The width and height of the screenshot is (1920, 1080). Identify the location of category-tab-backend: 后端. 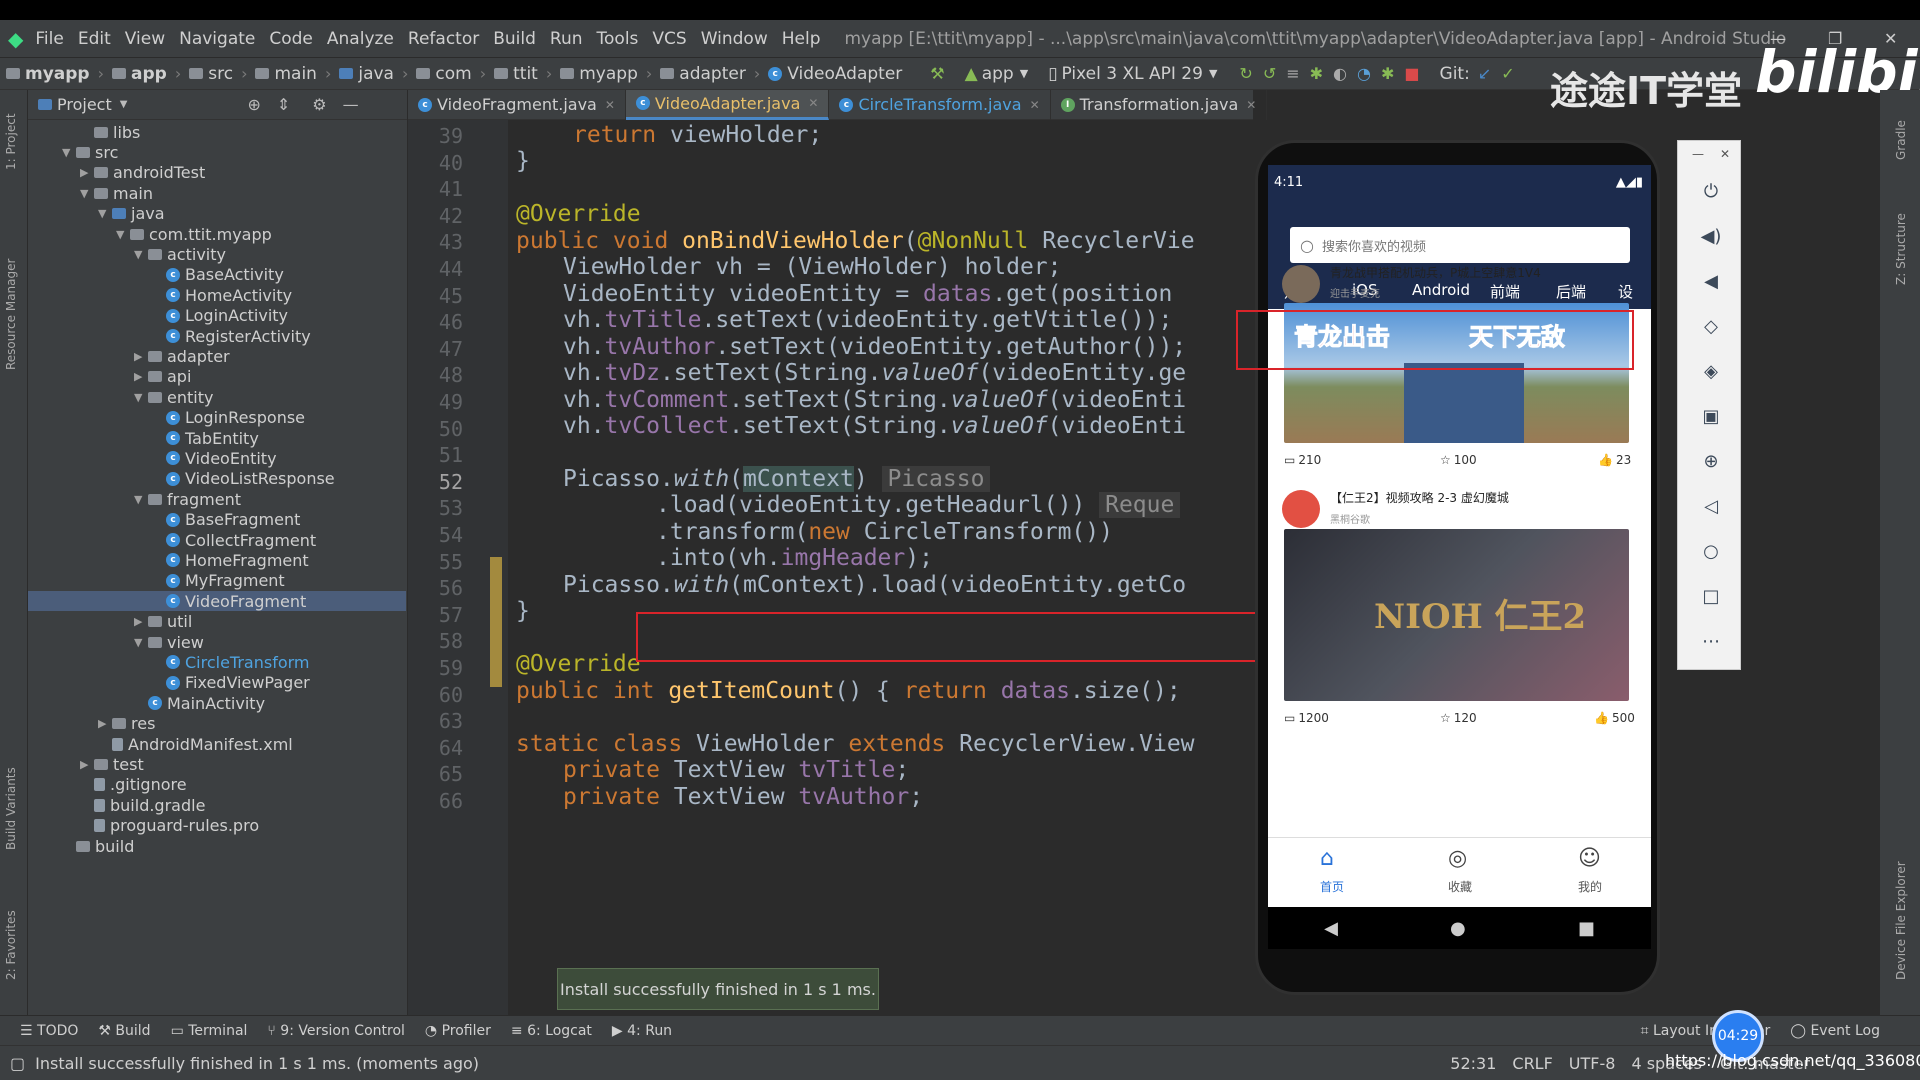
(1571, 291).